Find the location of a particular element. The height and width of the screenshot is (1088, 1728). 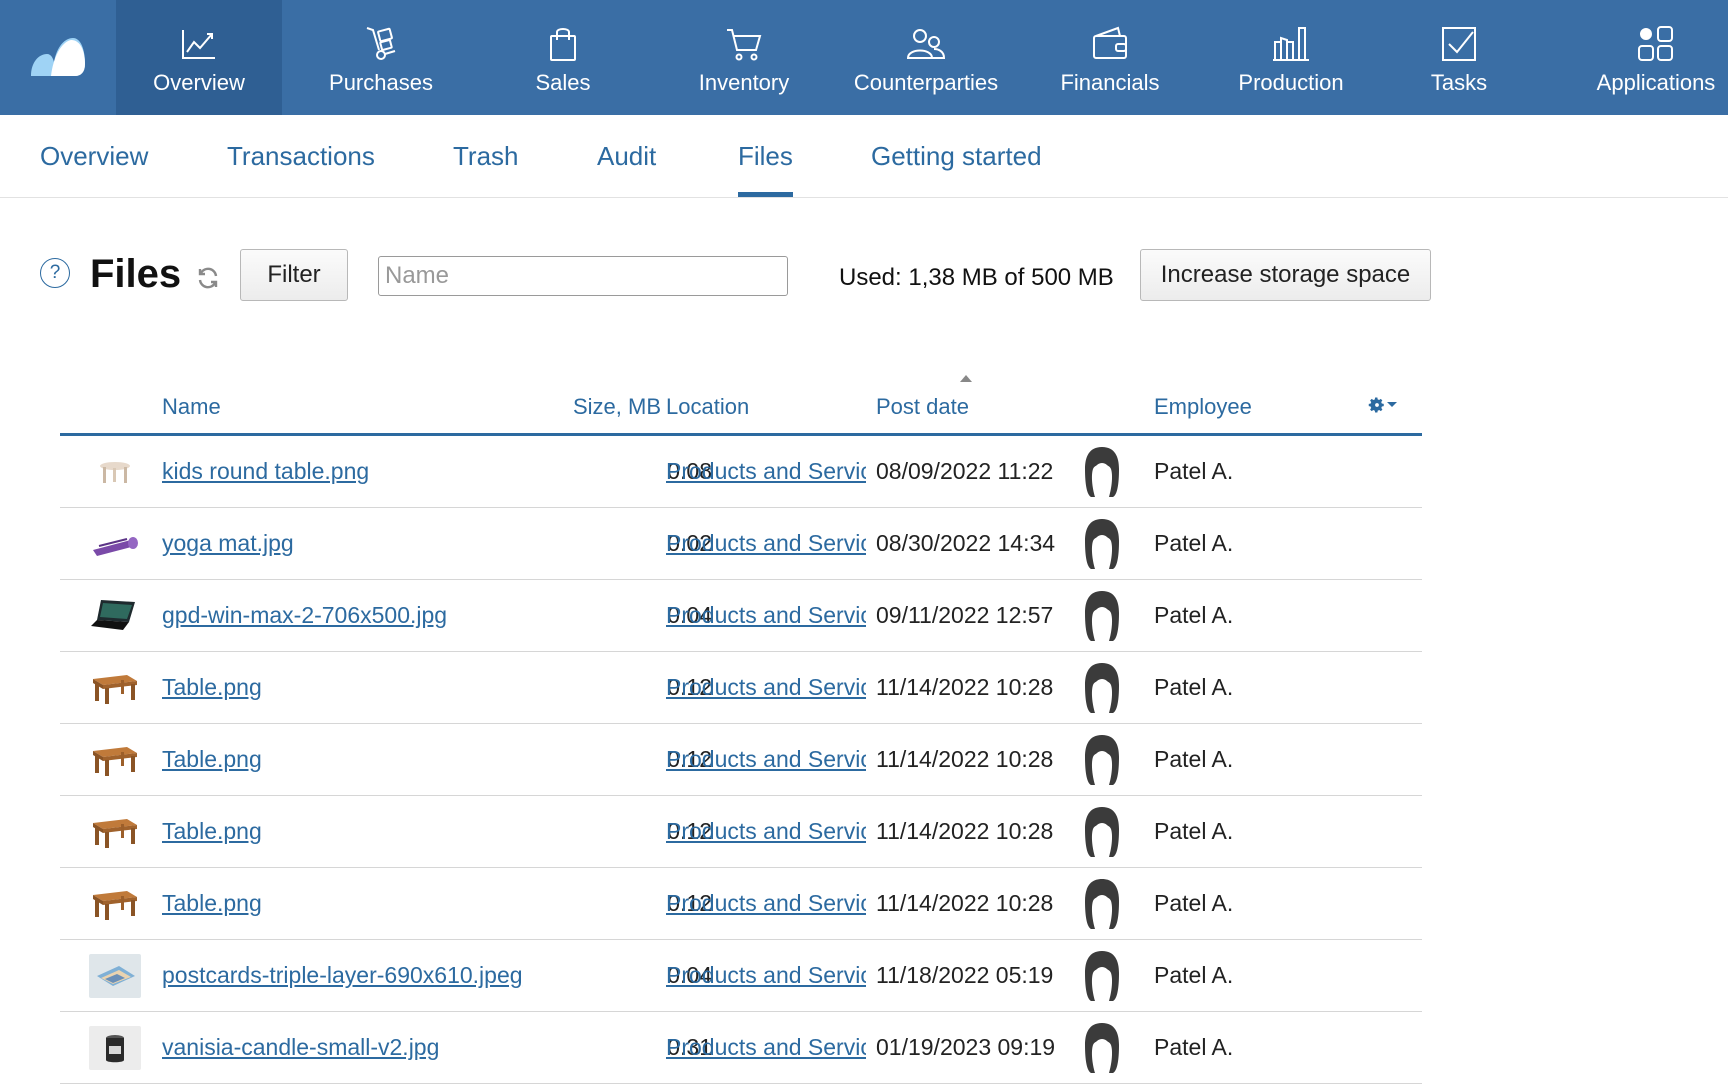

column-header-employee: Employee is located at coordinates (1203, 407).